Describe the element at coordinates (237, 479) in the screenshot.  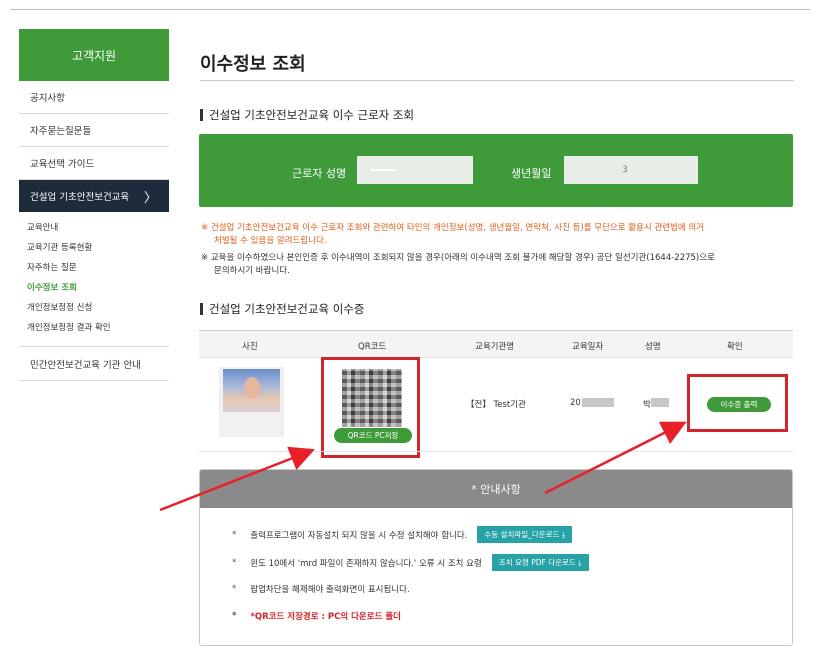
I see `arrow-to-qr` at that location.